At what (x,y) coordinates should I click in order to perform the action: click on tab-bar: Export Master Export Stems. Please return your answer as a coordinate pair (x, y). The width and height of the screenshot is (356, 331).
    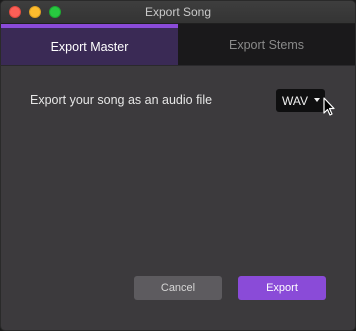
    Looking at the image, I should click on (178, 44).